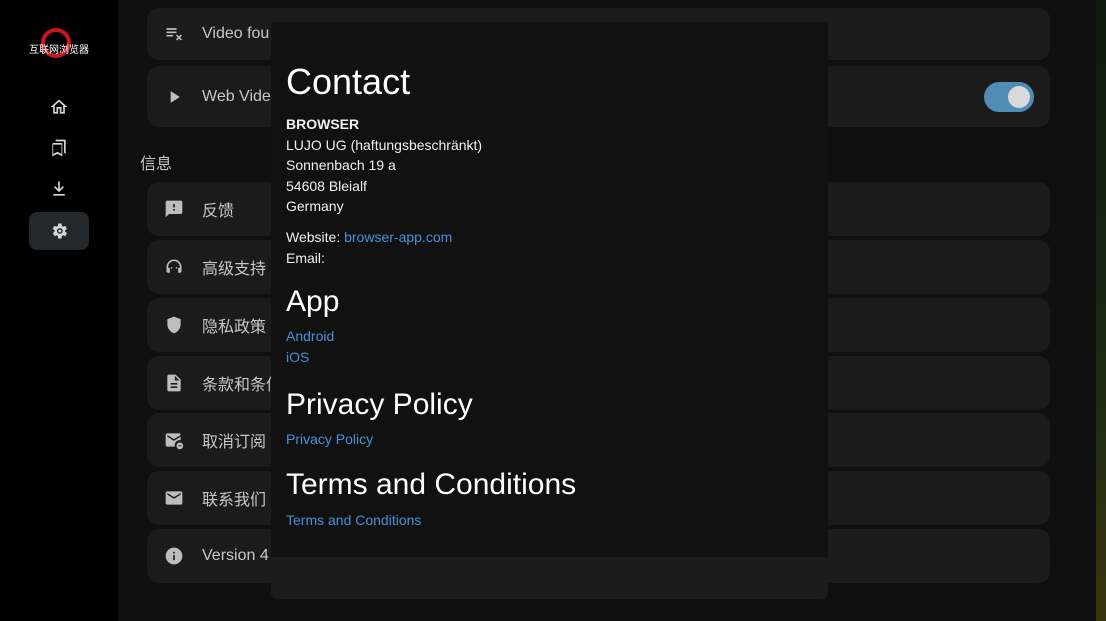 Image resolution: width=1106 pixels, height=621 pixels. I want to click on address-city: 54608 Bleialf, so click(326, 185).